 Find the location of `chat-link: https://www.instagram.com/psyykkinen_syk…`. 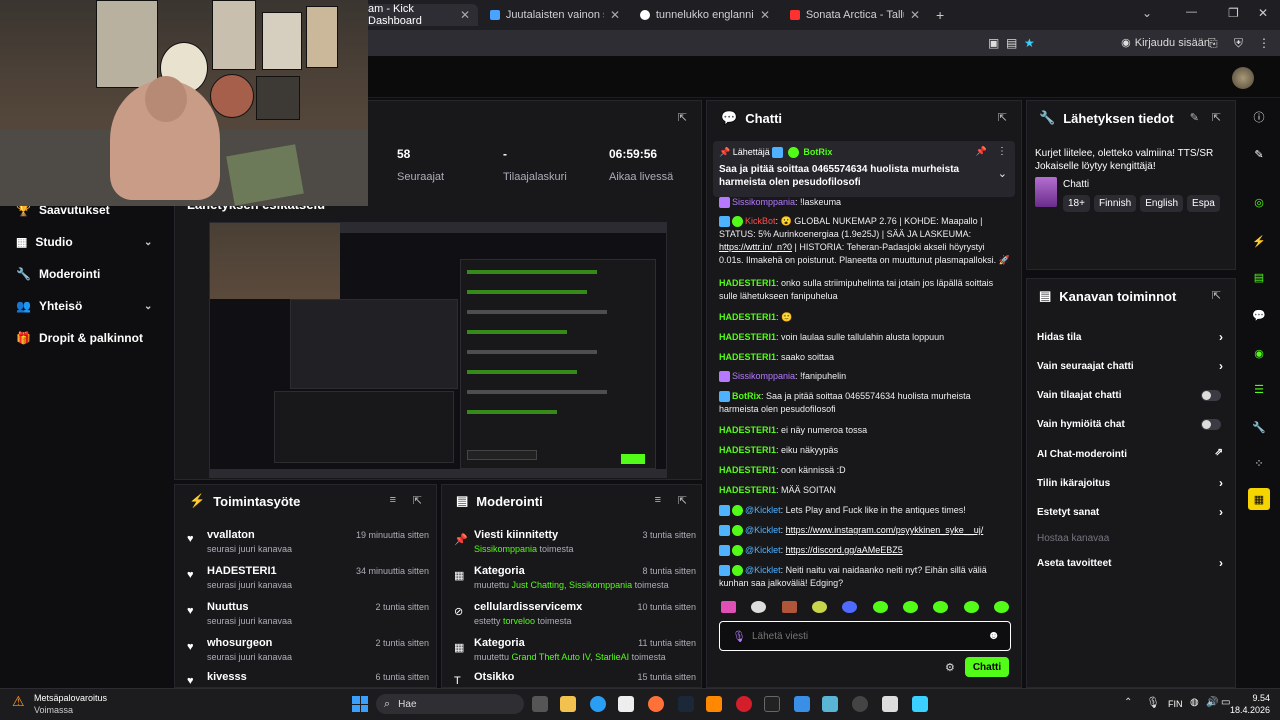

chat-link: https://www.instagram.com/psyykkinen_syk… is located at coordinates (885, 530).